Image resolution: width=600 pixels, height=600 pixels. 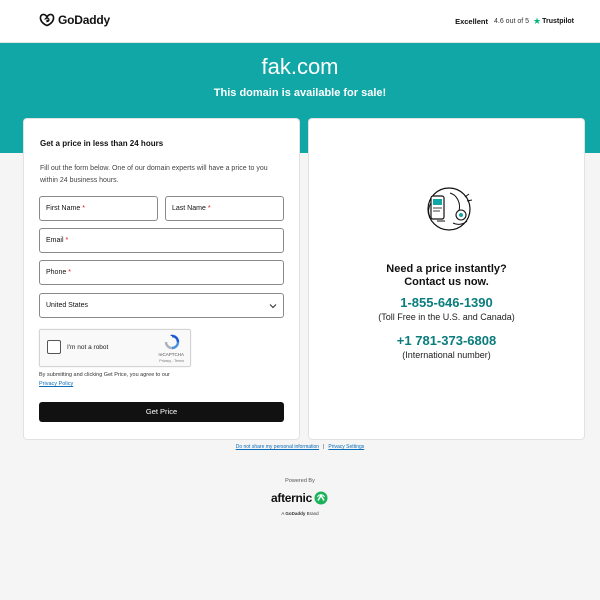 I want to click on international-label: (International number), so click(x=446, y=355).